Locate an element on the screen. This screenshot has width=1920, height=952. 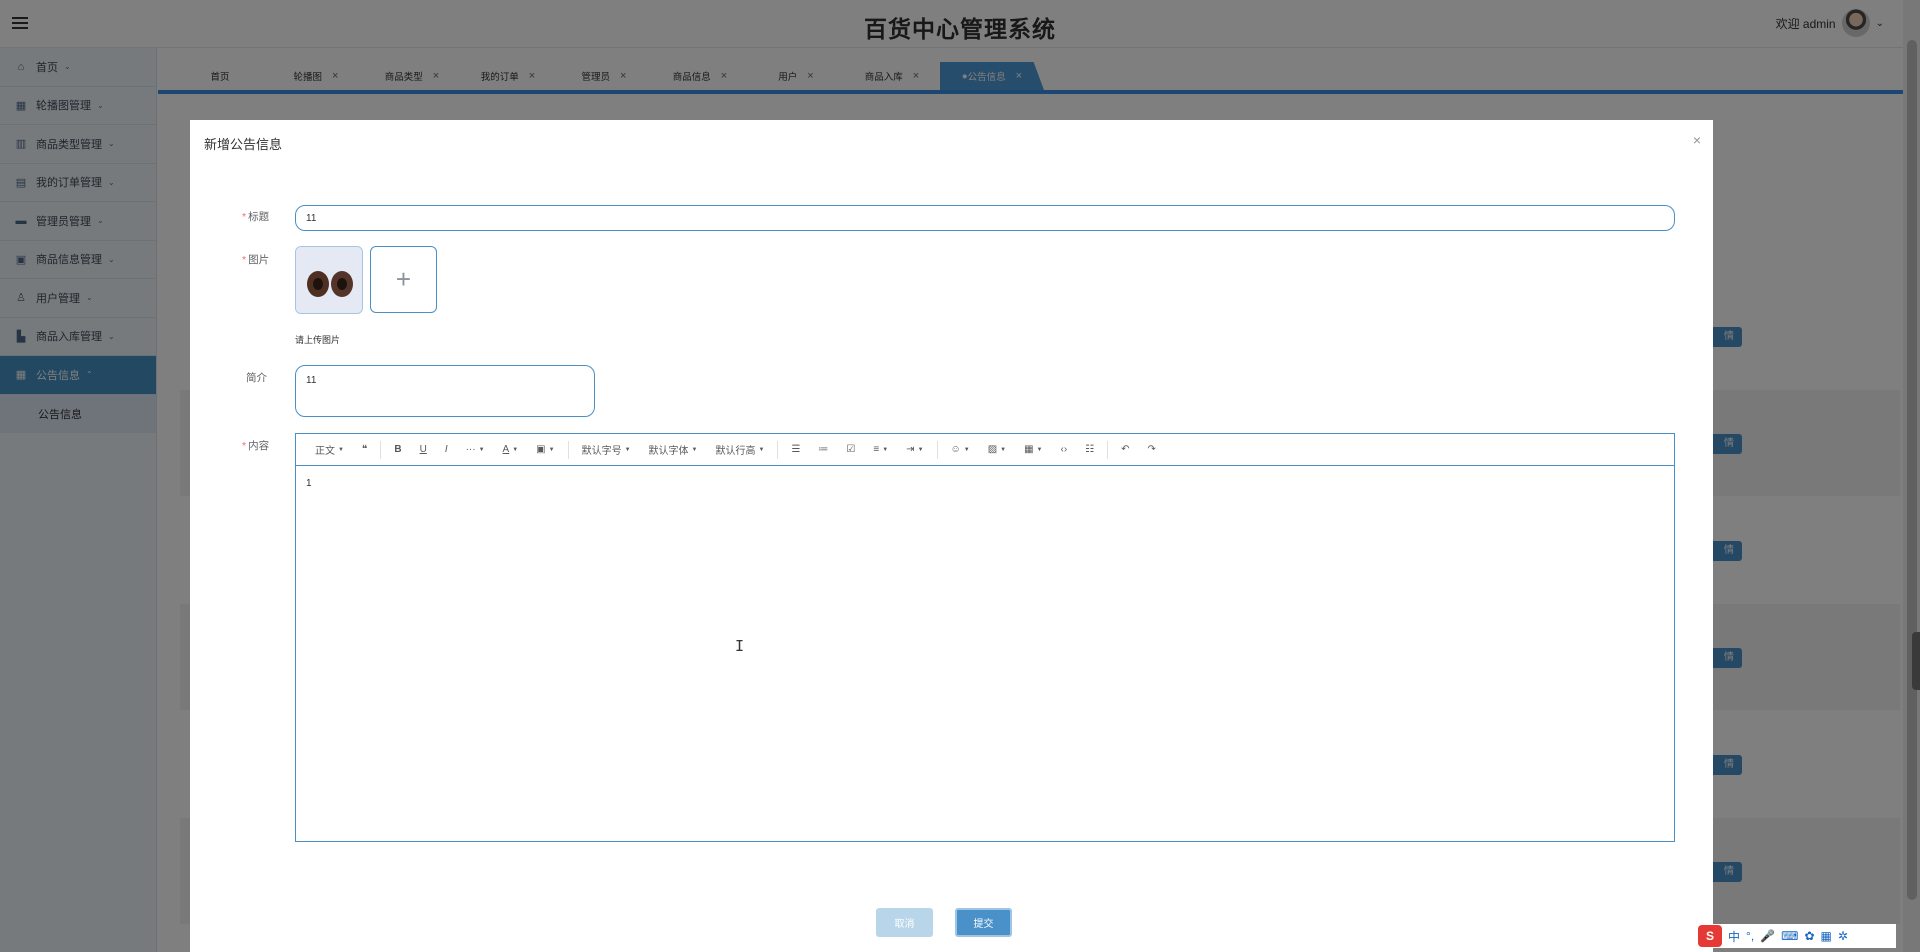
uploaded-image-thumbnail is located at coordinates (329, 280).